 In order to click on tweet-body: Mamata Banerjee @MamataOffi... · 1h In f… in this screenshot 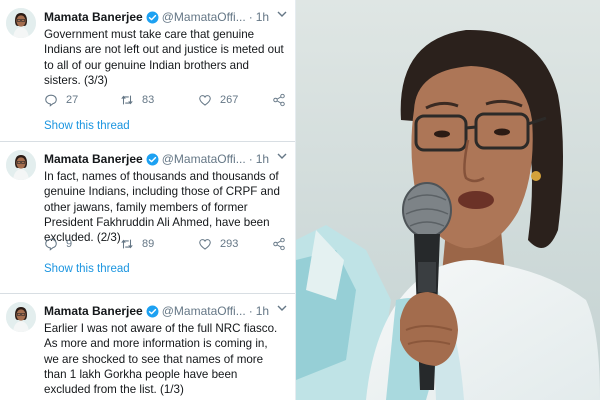, I will do `click(166, 197)`.